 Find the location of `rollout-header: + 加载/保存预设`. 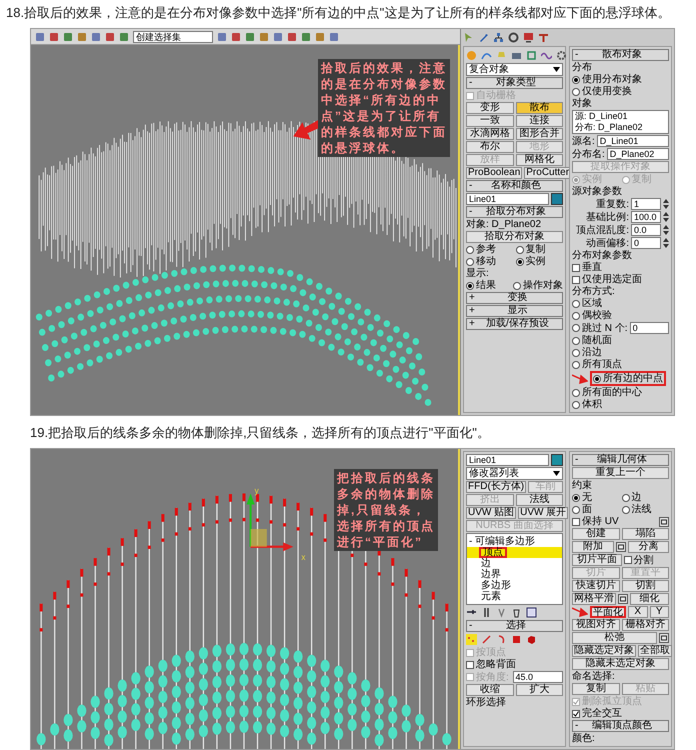

rollout-header: + 加载/保存预设 is located at coordinates (514, 324).